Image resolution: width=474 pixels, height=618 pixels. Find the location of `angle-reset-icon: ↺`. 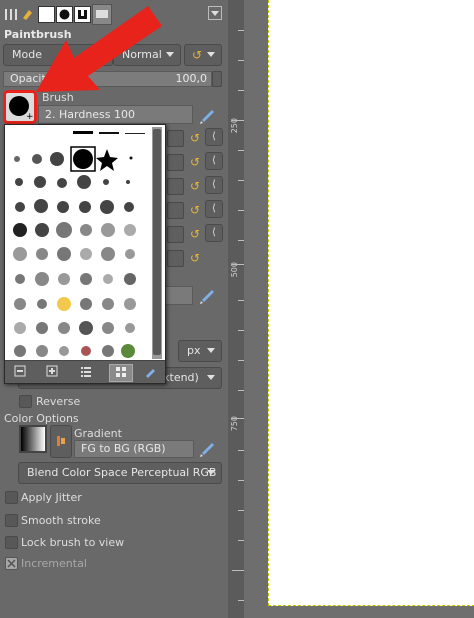

angle-reset-icon: ↺ is located at coordinates (195, 186).